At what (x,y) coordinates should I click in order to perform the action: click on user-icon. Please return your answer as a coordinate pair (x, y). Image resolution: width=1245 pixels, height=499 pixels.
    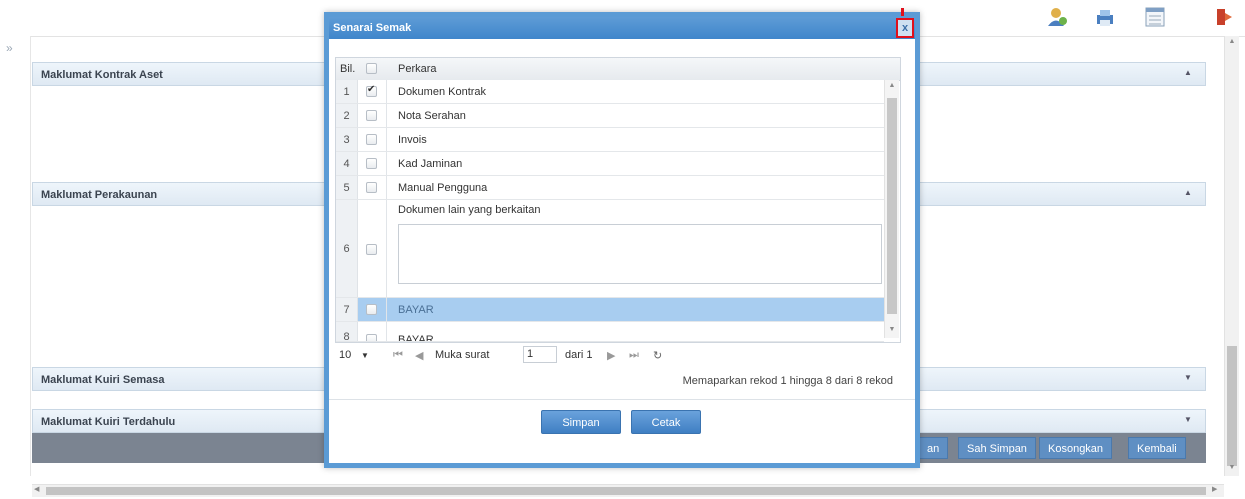
    Looking at the image, I should click on (1057, 17).